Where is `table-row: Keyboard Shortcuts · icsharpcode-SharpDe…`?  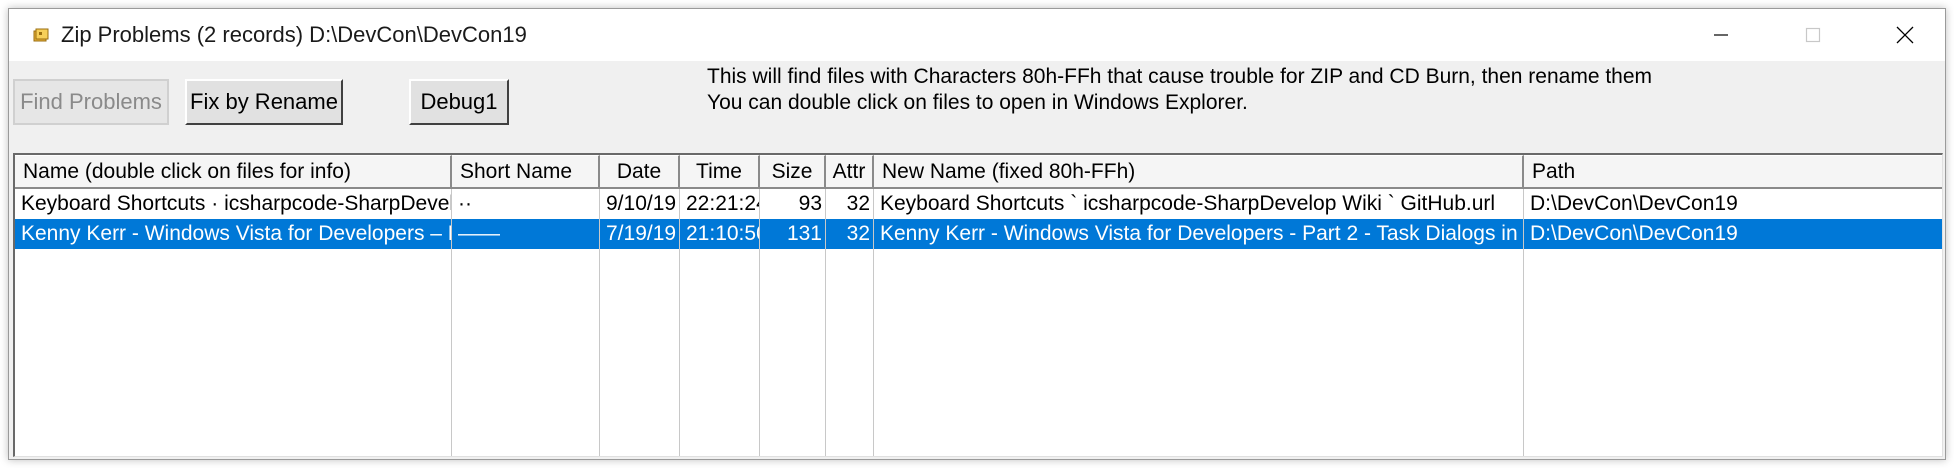 table-row: Keyboard Shortcuts · icsharpcode-SharpDe… is located at coordinates (978, 204).